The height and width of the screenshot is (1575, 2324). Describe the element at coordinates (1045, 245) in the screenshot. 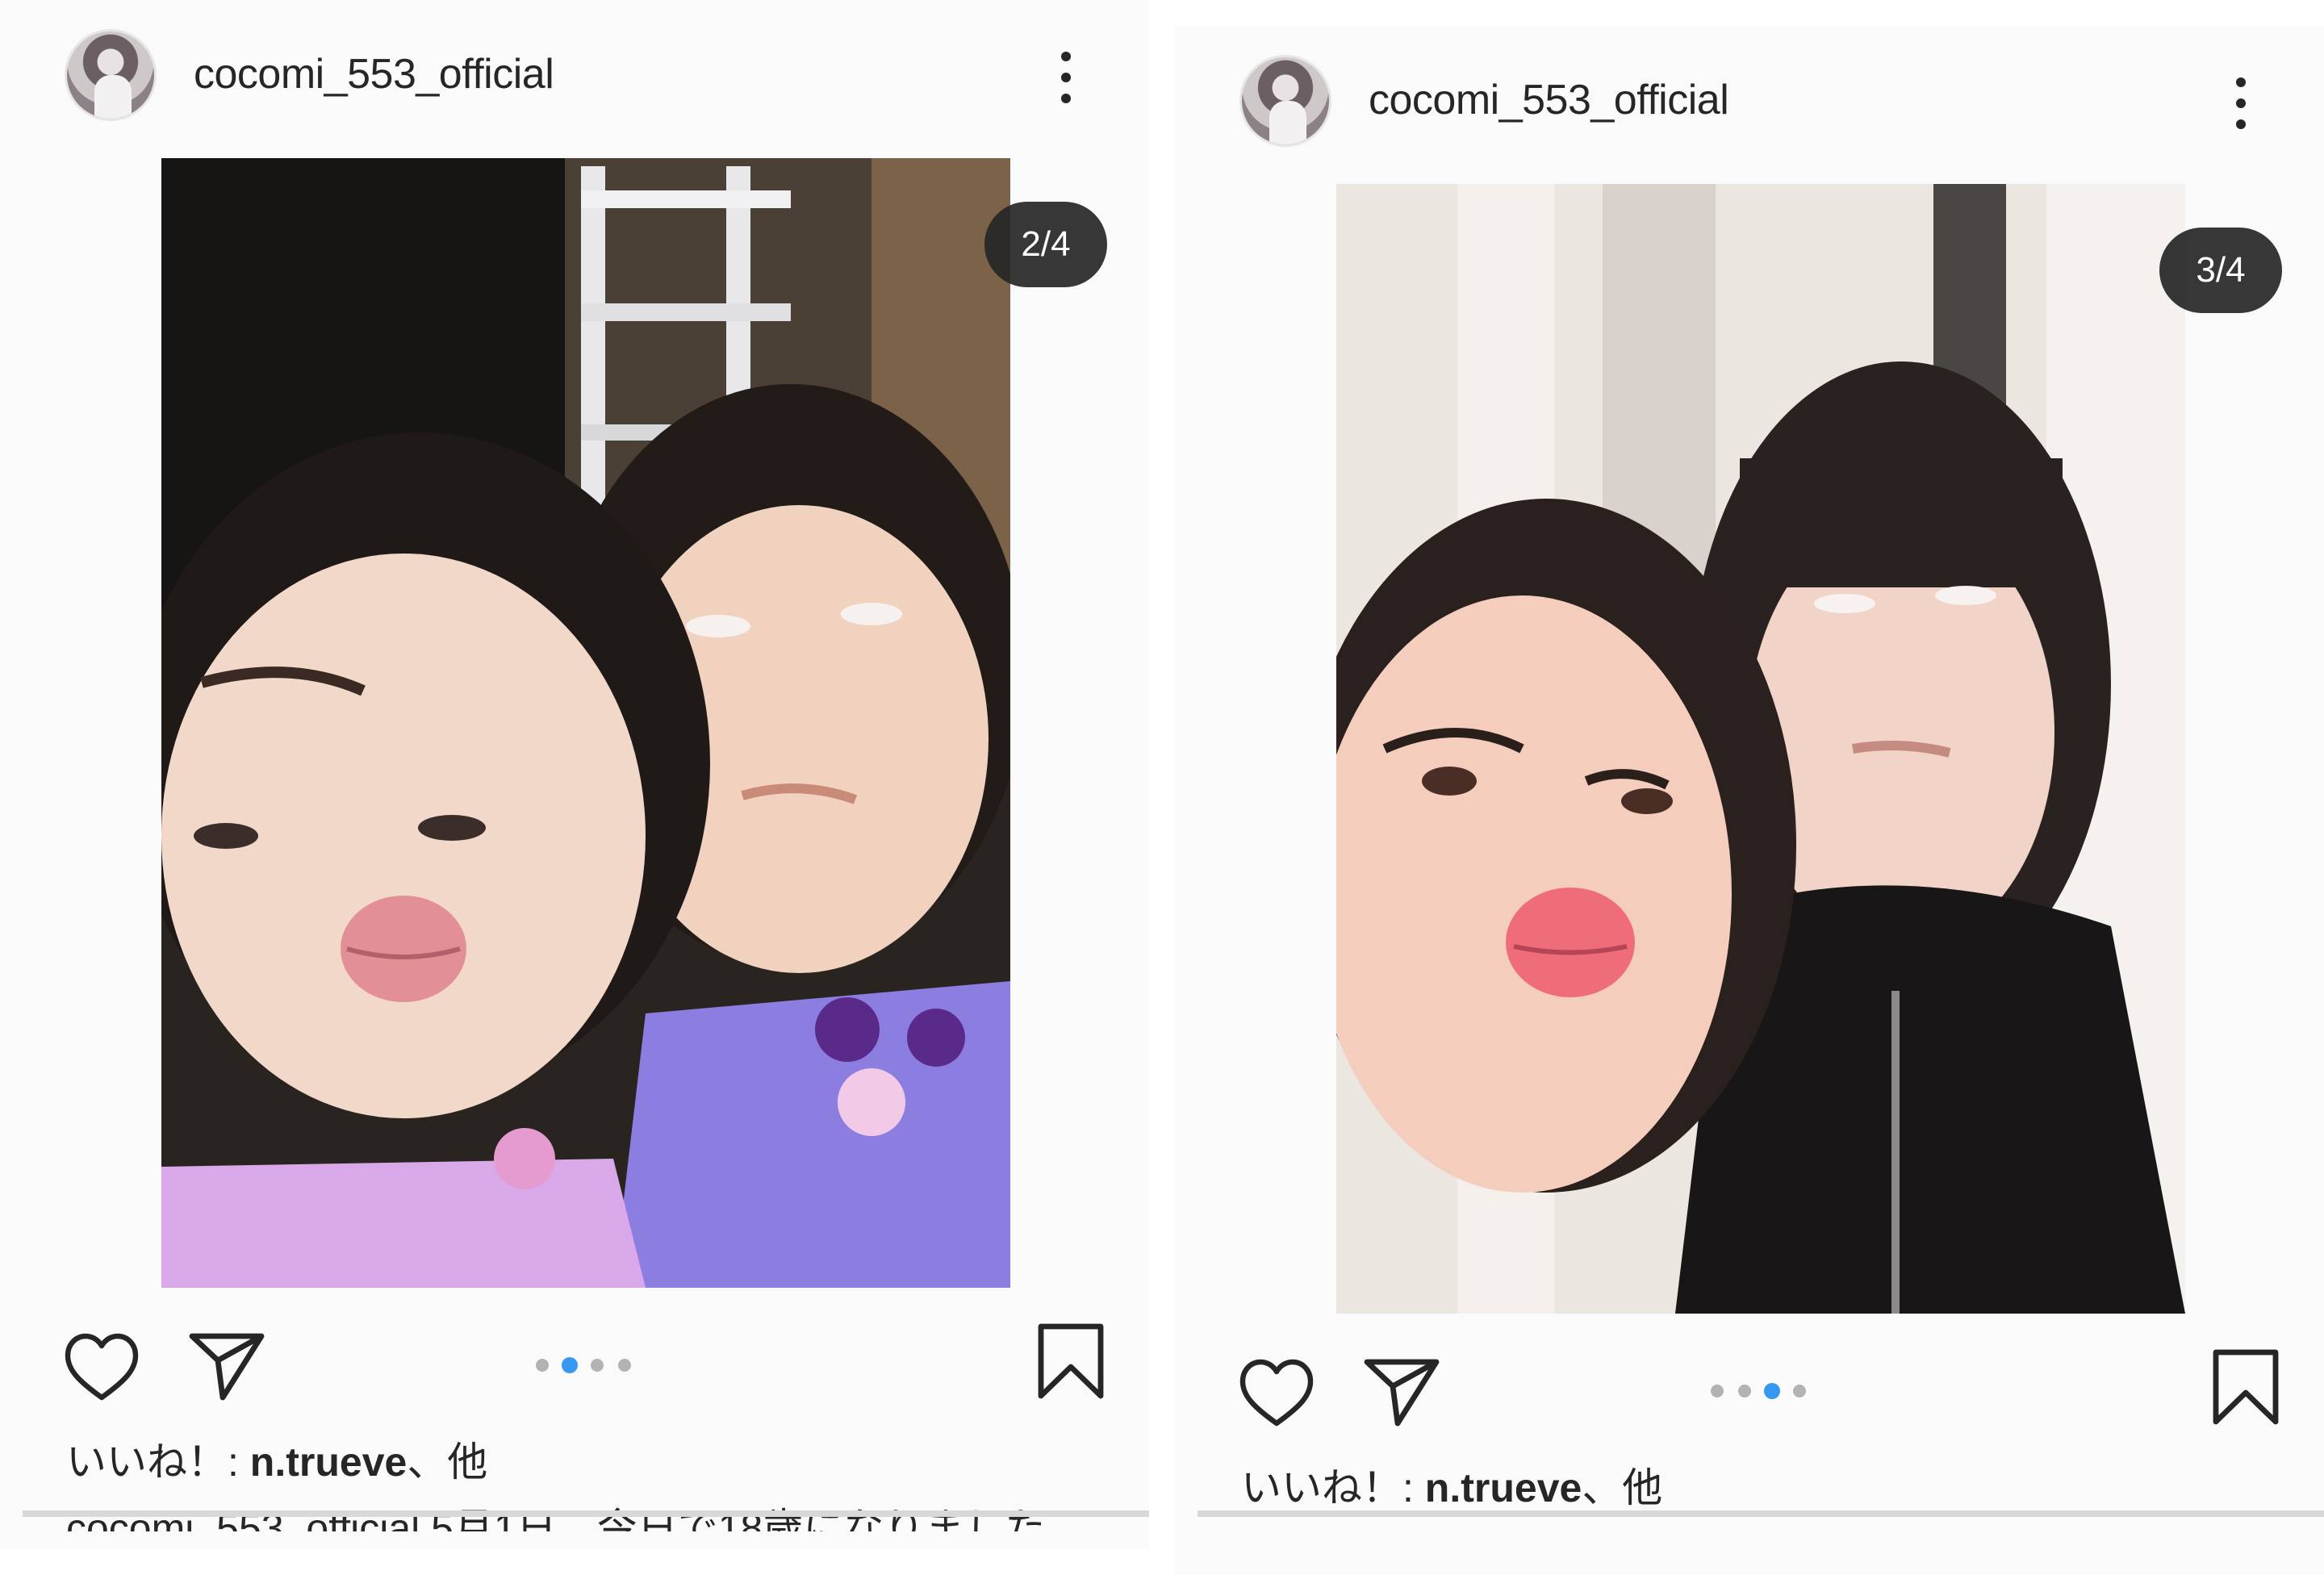

I see `carousel-counter: 2/4` at that location.